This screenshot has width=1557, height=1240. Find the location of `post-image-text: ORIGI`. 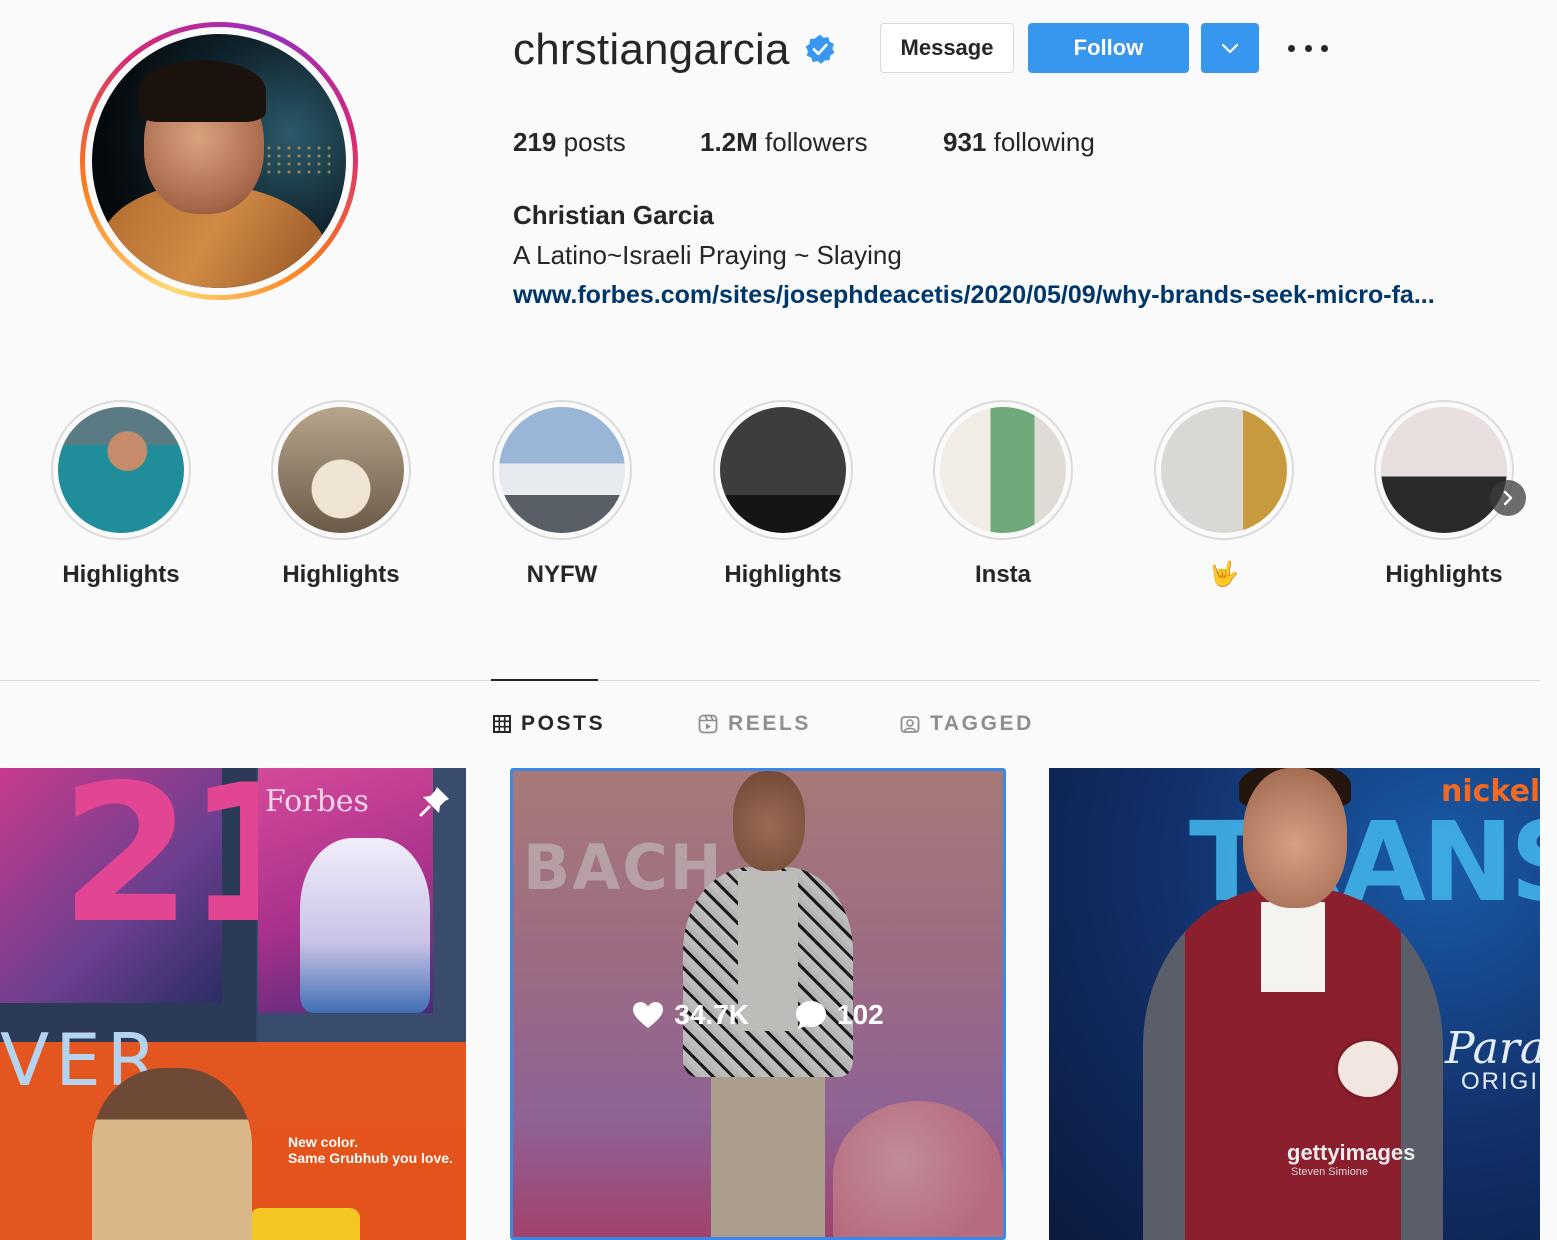

post-image-text: ORIGI is located at coordinates (1500, 1081).